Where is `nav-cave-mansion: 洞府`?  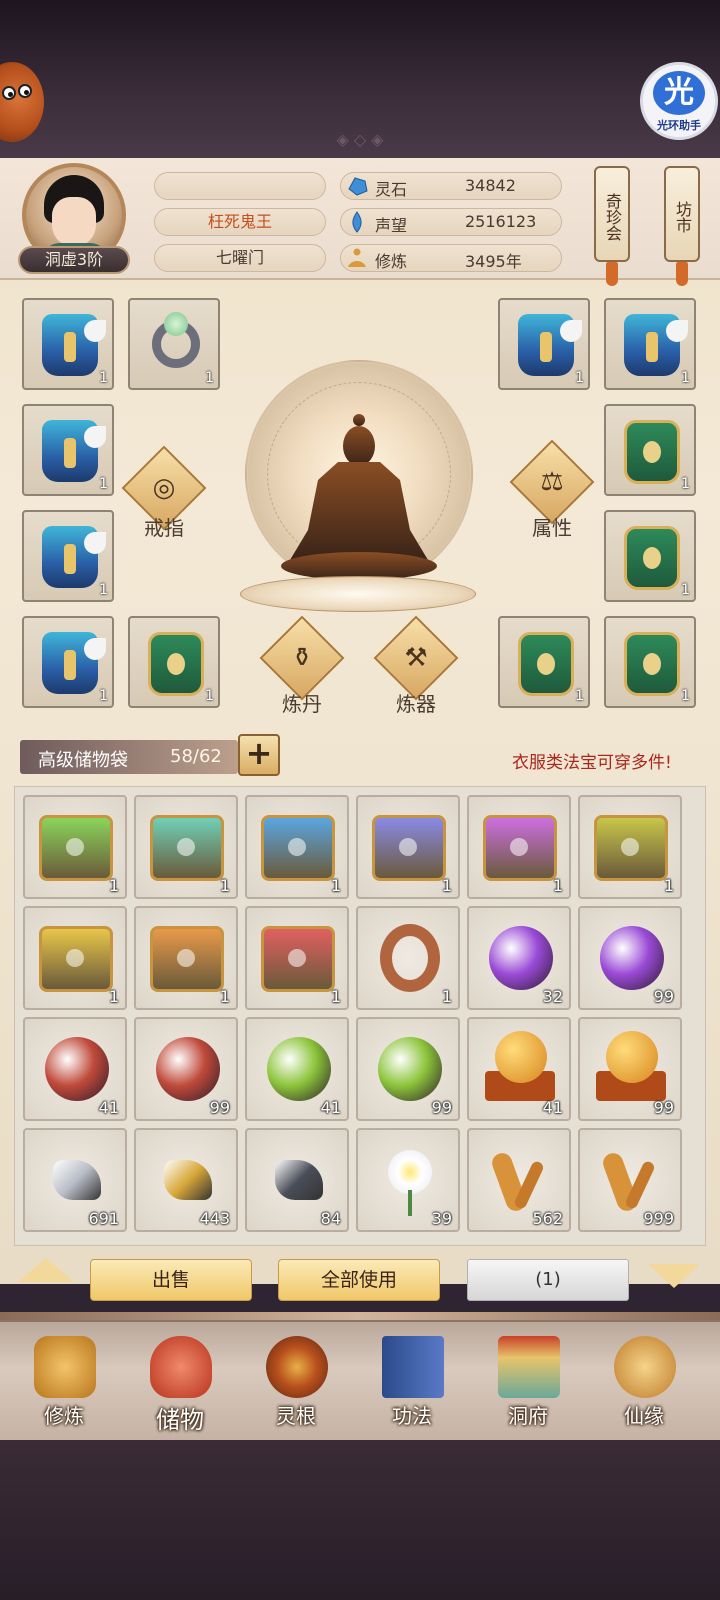
nav-cave-mansion: 洞府 is located at coordinates (528, 1382).